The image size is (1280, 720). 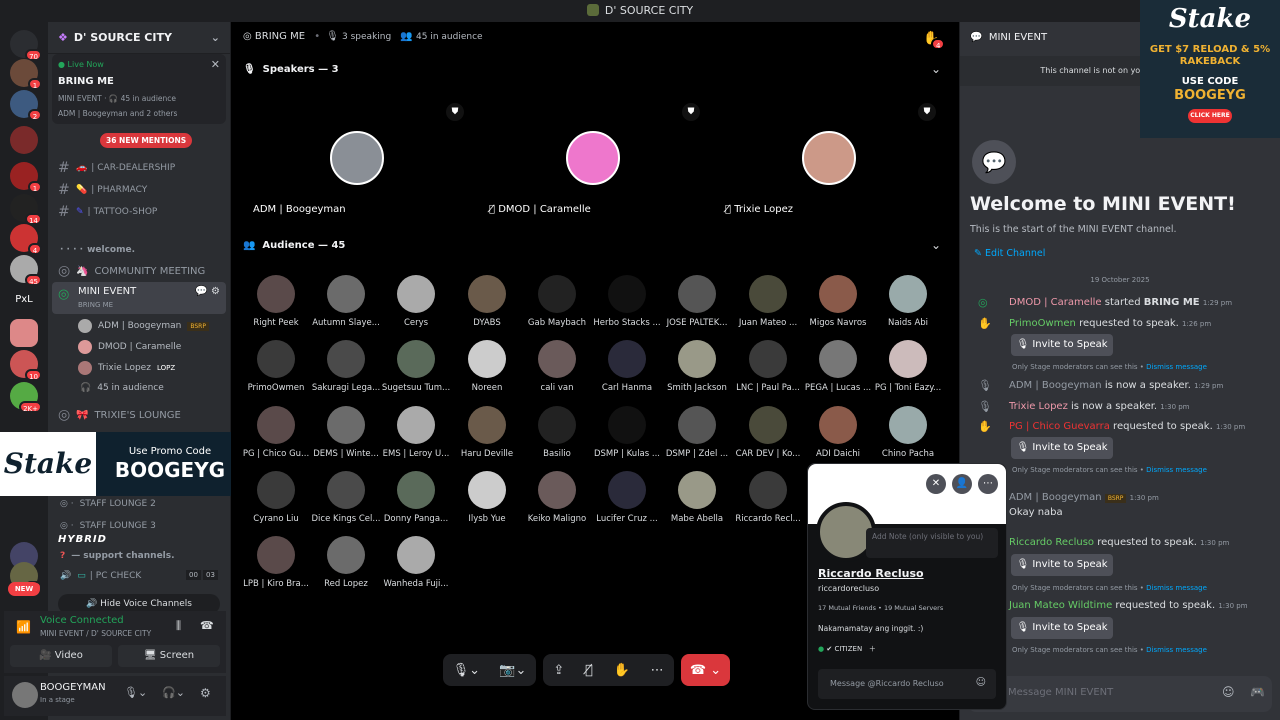 What do you see at coordinates (169, 656) in the screenshot?
I see `screen-button: 🖥 Screen` at bounding box center [169, 656].